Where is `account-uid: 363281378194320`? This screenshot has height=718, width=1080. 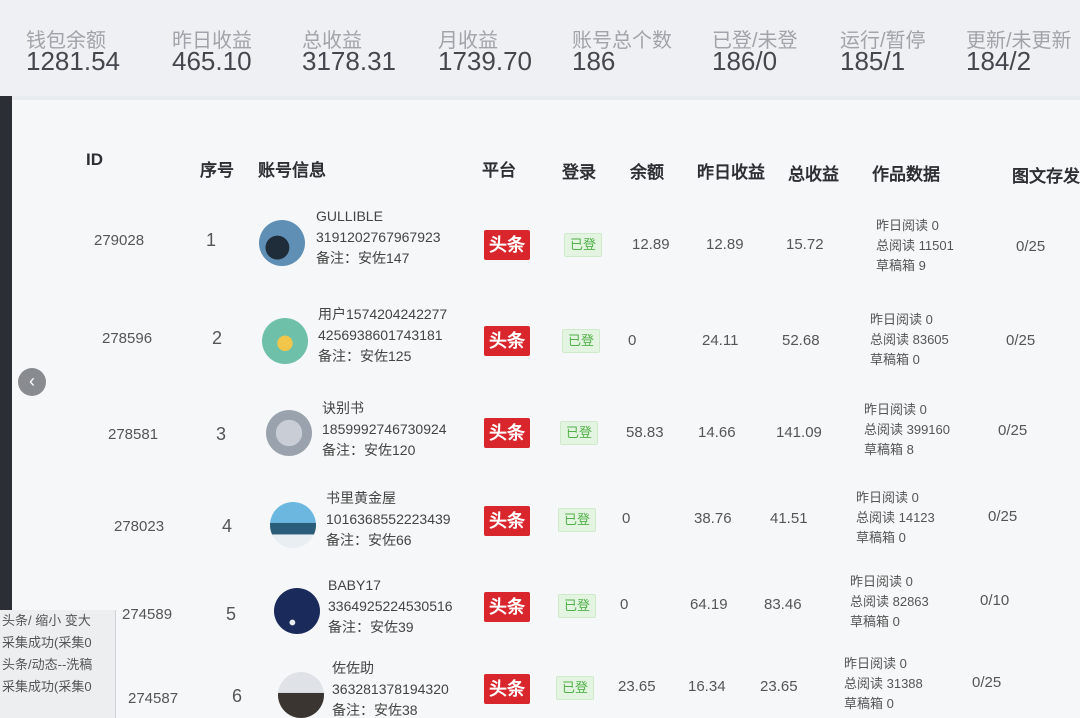
account-uid: 363281378194320 is located at coordinates (390, 689).